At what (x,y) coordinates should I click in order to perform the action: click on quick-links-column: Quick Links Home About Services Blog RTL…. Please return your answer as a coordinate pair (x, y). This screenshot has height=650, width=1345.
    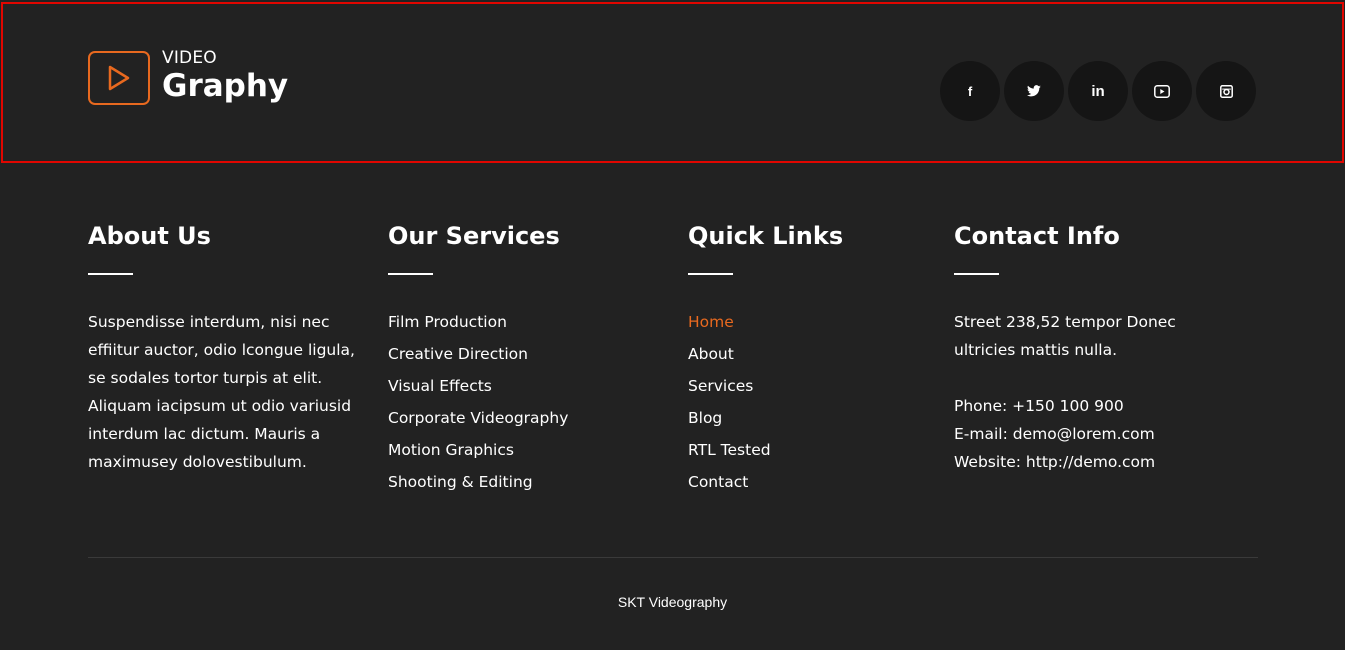
    Looking at the image, I should click on (765, 359).